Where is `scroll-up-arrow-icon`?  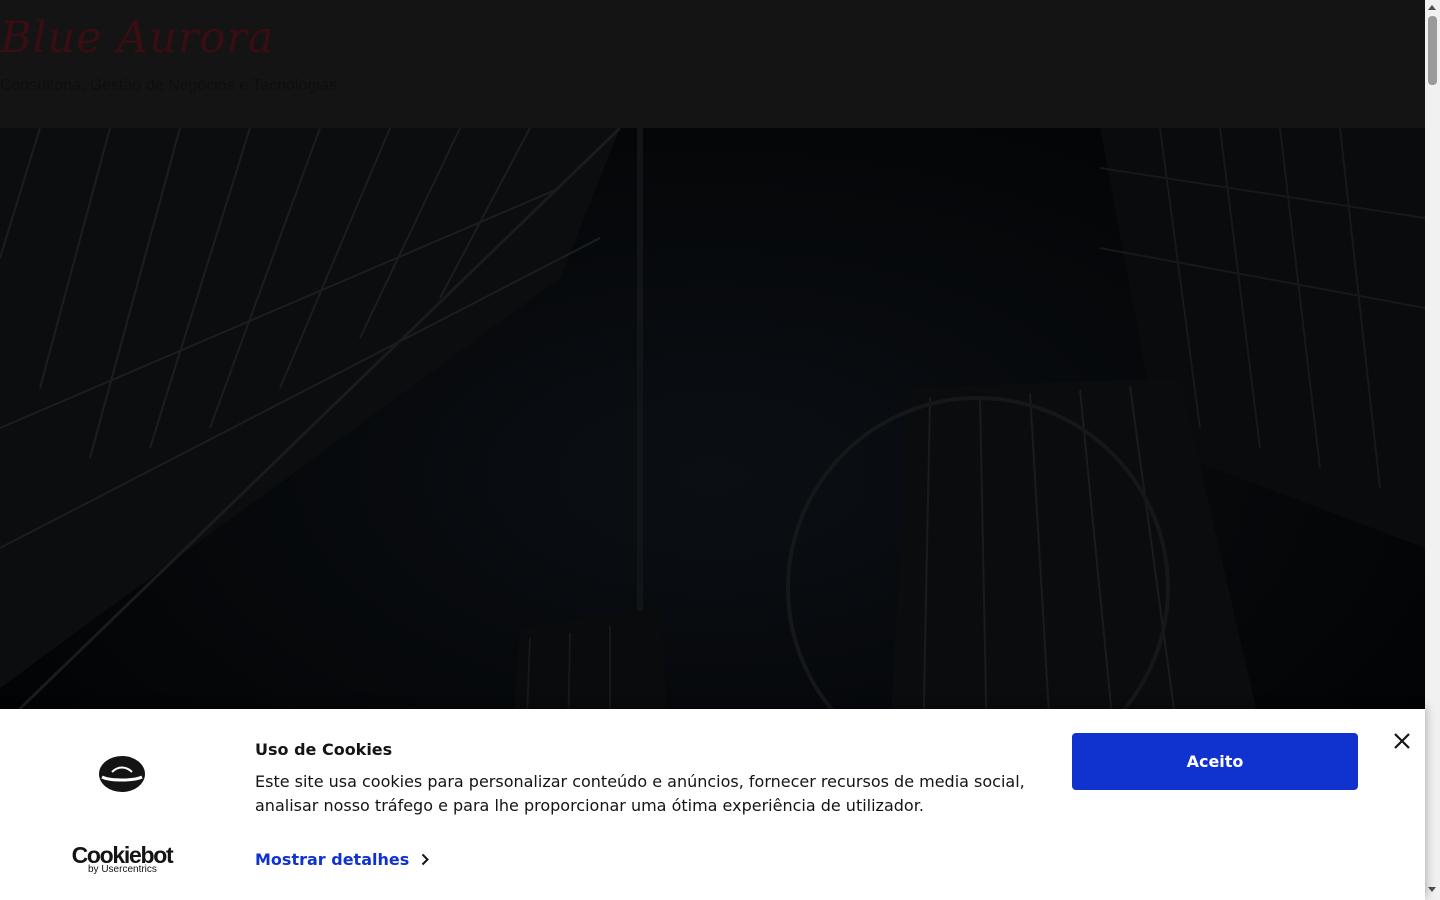
scroll-up-arrow-icon is located at coordinates (1432, 7).